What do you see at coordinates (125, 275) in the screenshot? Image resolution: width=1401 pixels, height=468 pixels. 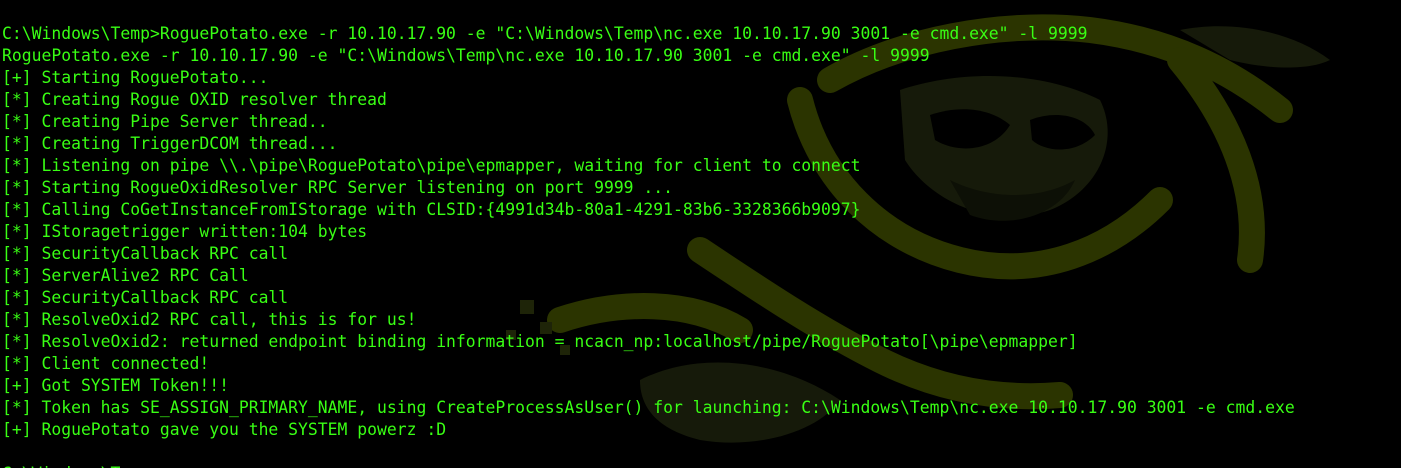 I see `terminal-line: [*] ServerAlive2 RPC Call` at bounding box center [125, 275].